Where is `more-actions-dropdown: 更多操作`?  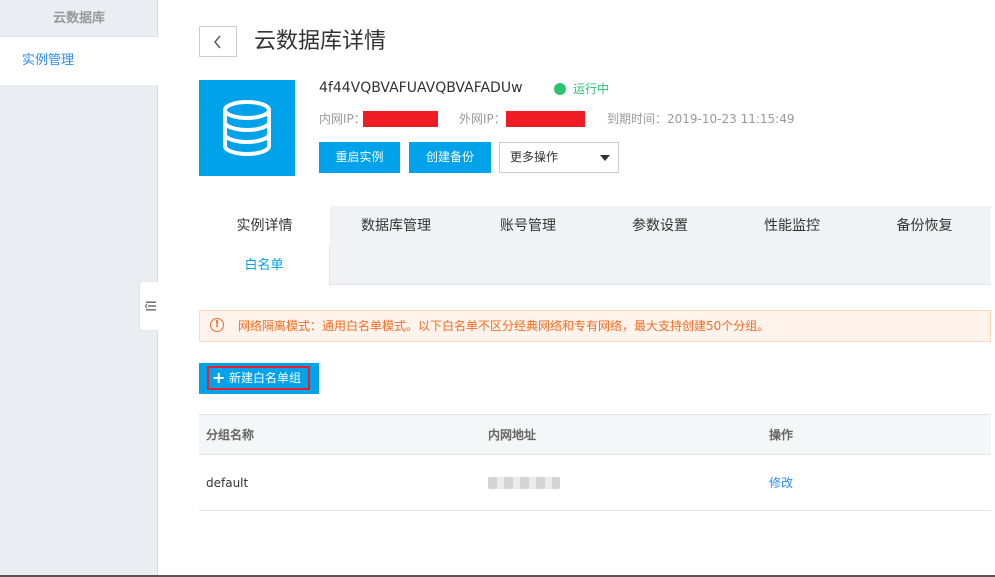
more-actions-dropdown: 更多操作 is located at coordinates (559, 157).